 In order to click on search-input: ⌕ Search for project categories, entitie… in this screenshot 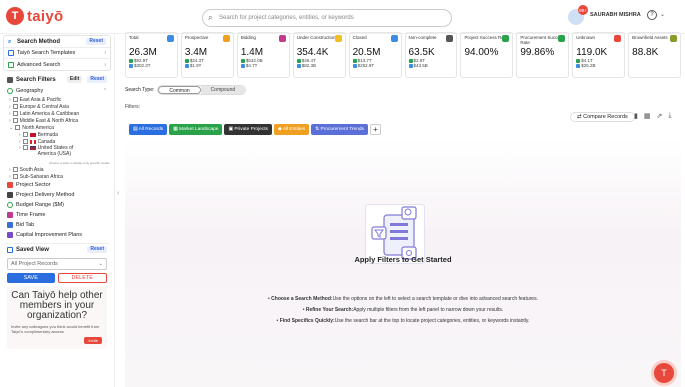, I will do `click(327, 18)`.